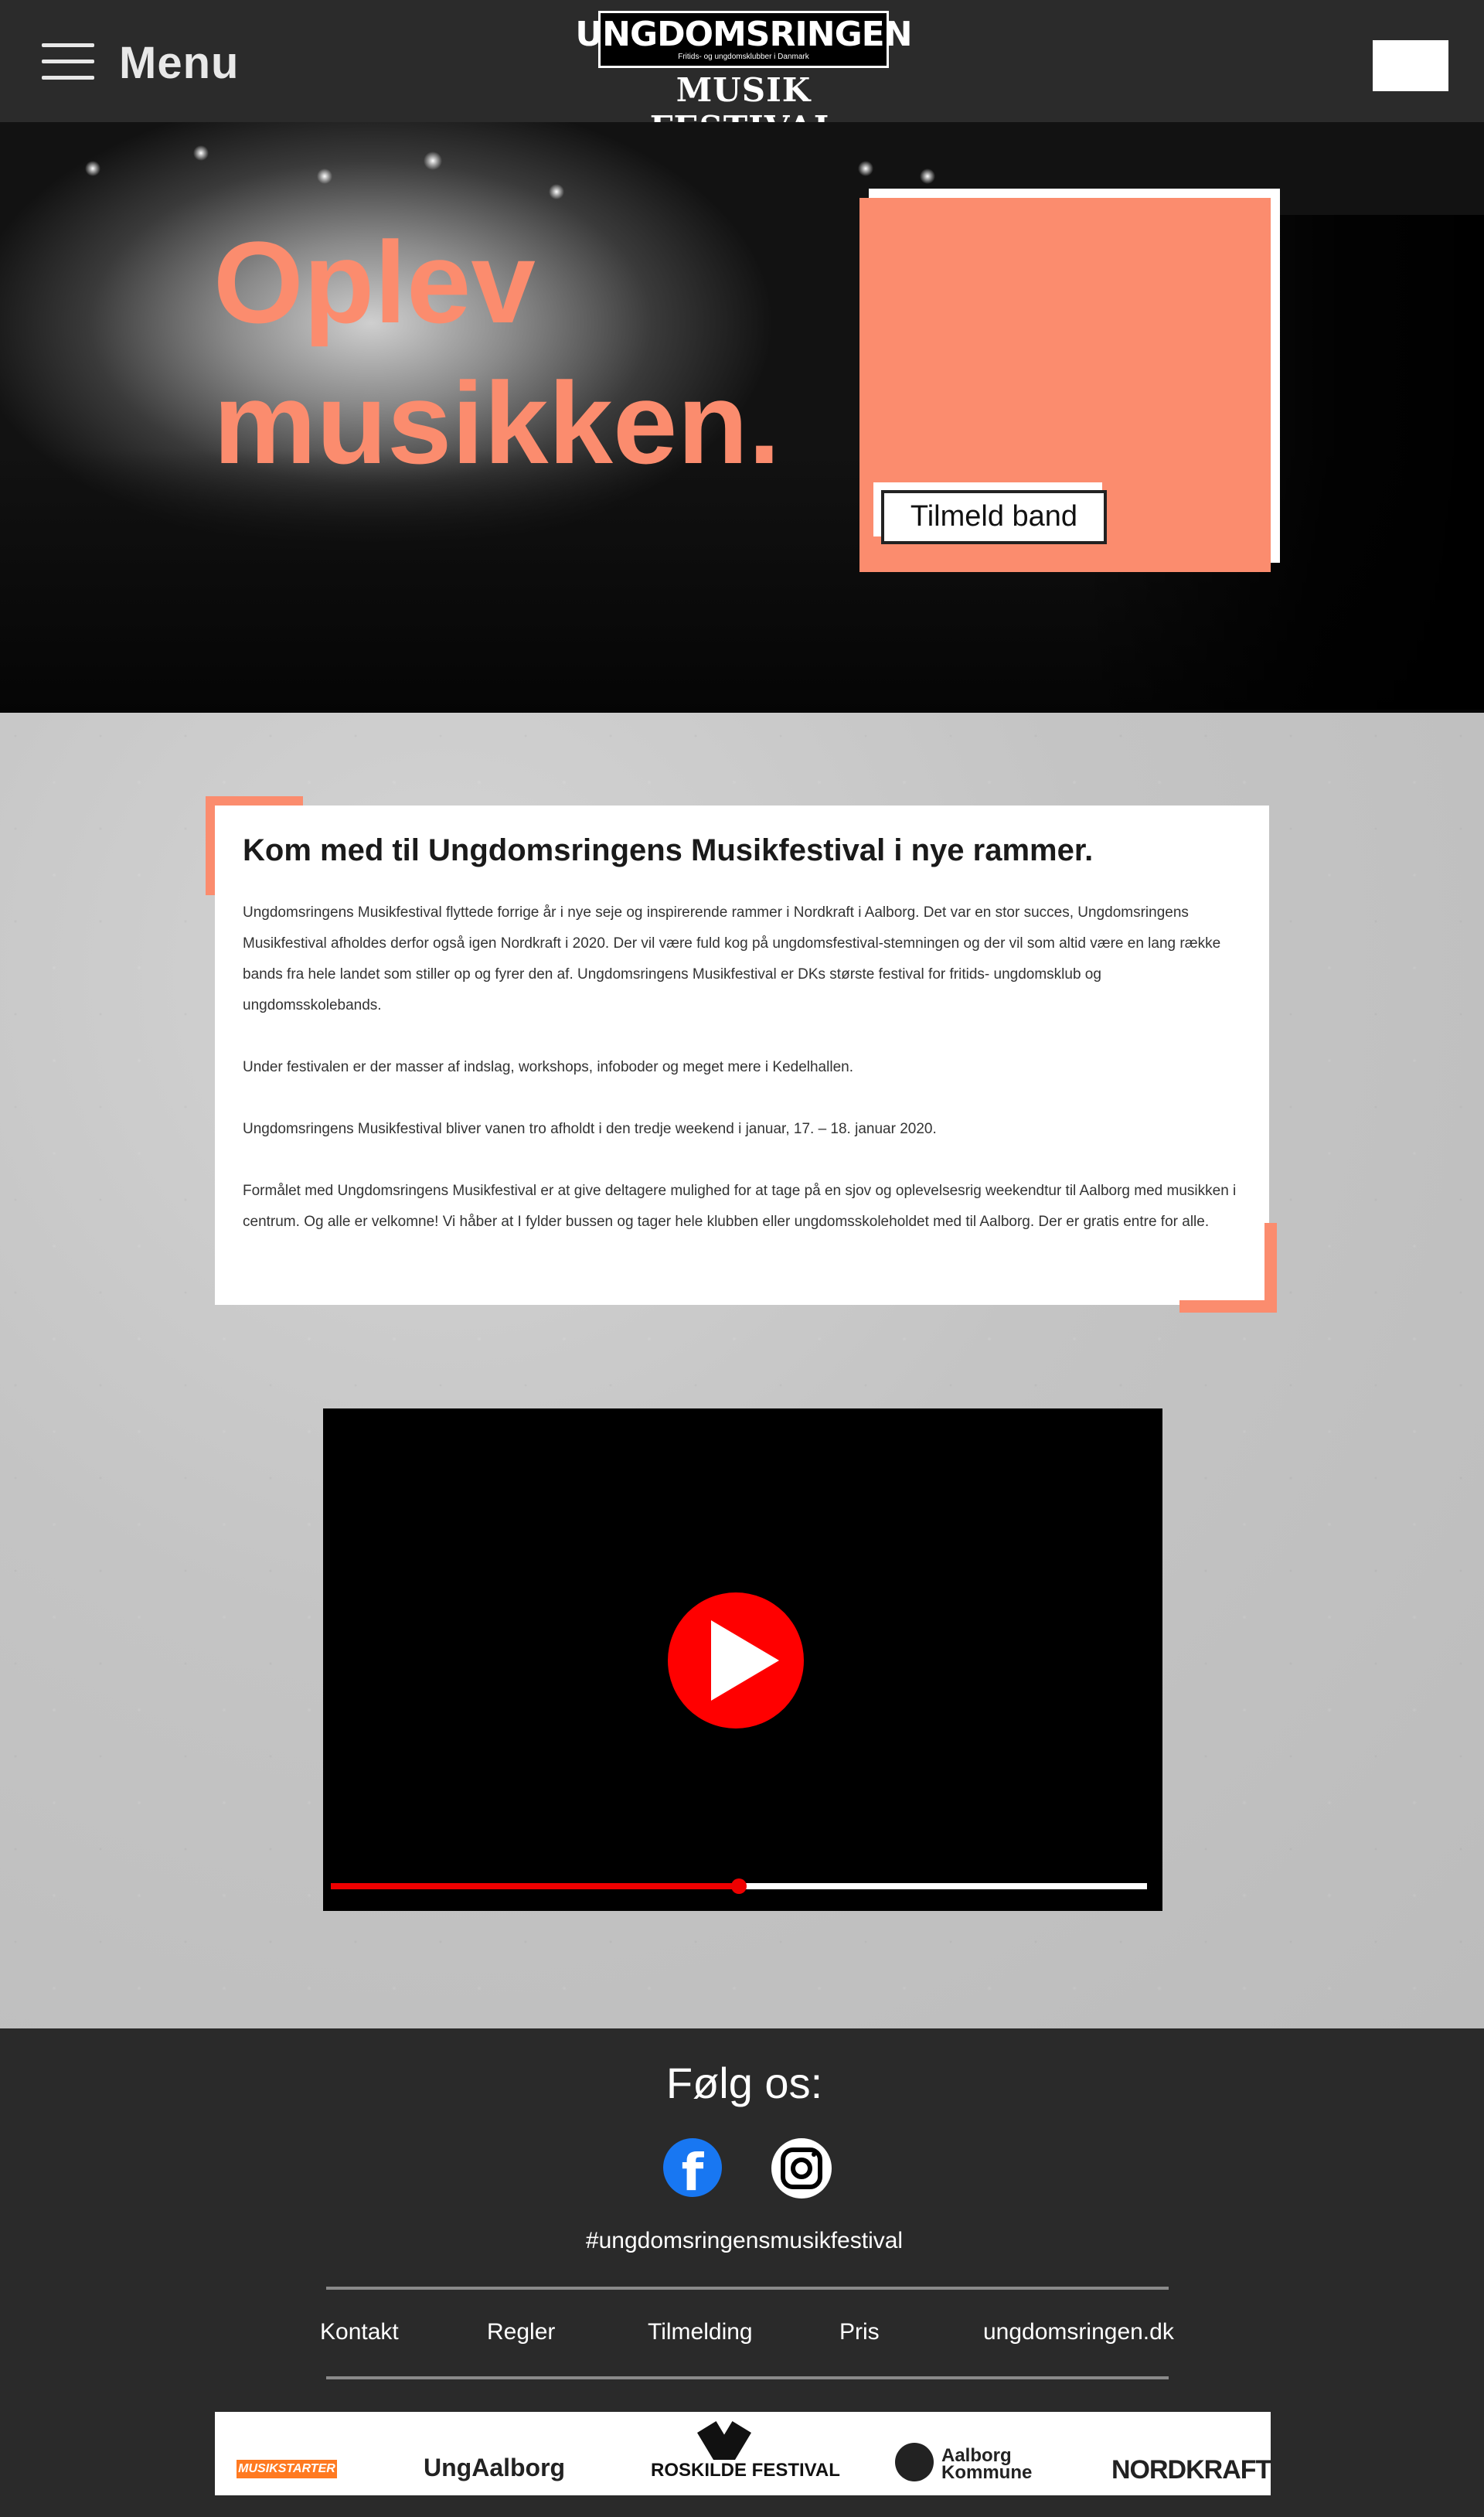  I want to click on video-progress-bar, so click(739, 1886).